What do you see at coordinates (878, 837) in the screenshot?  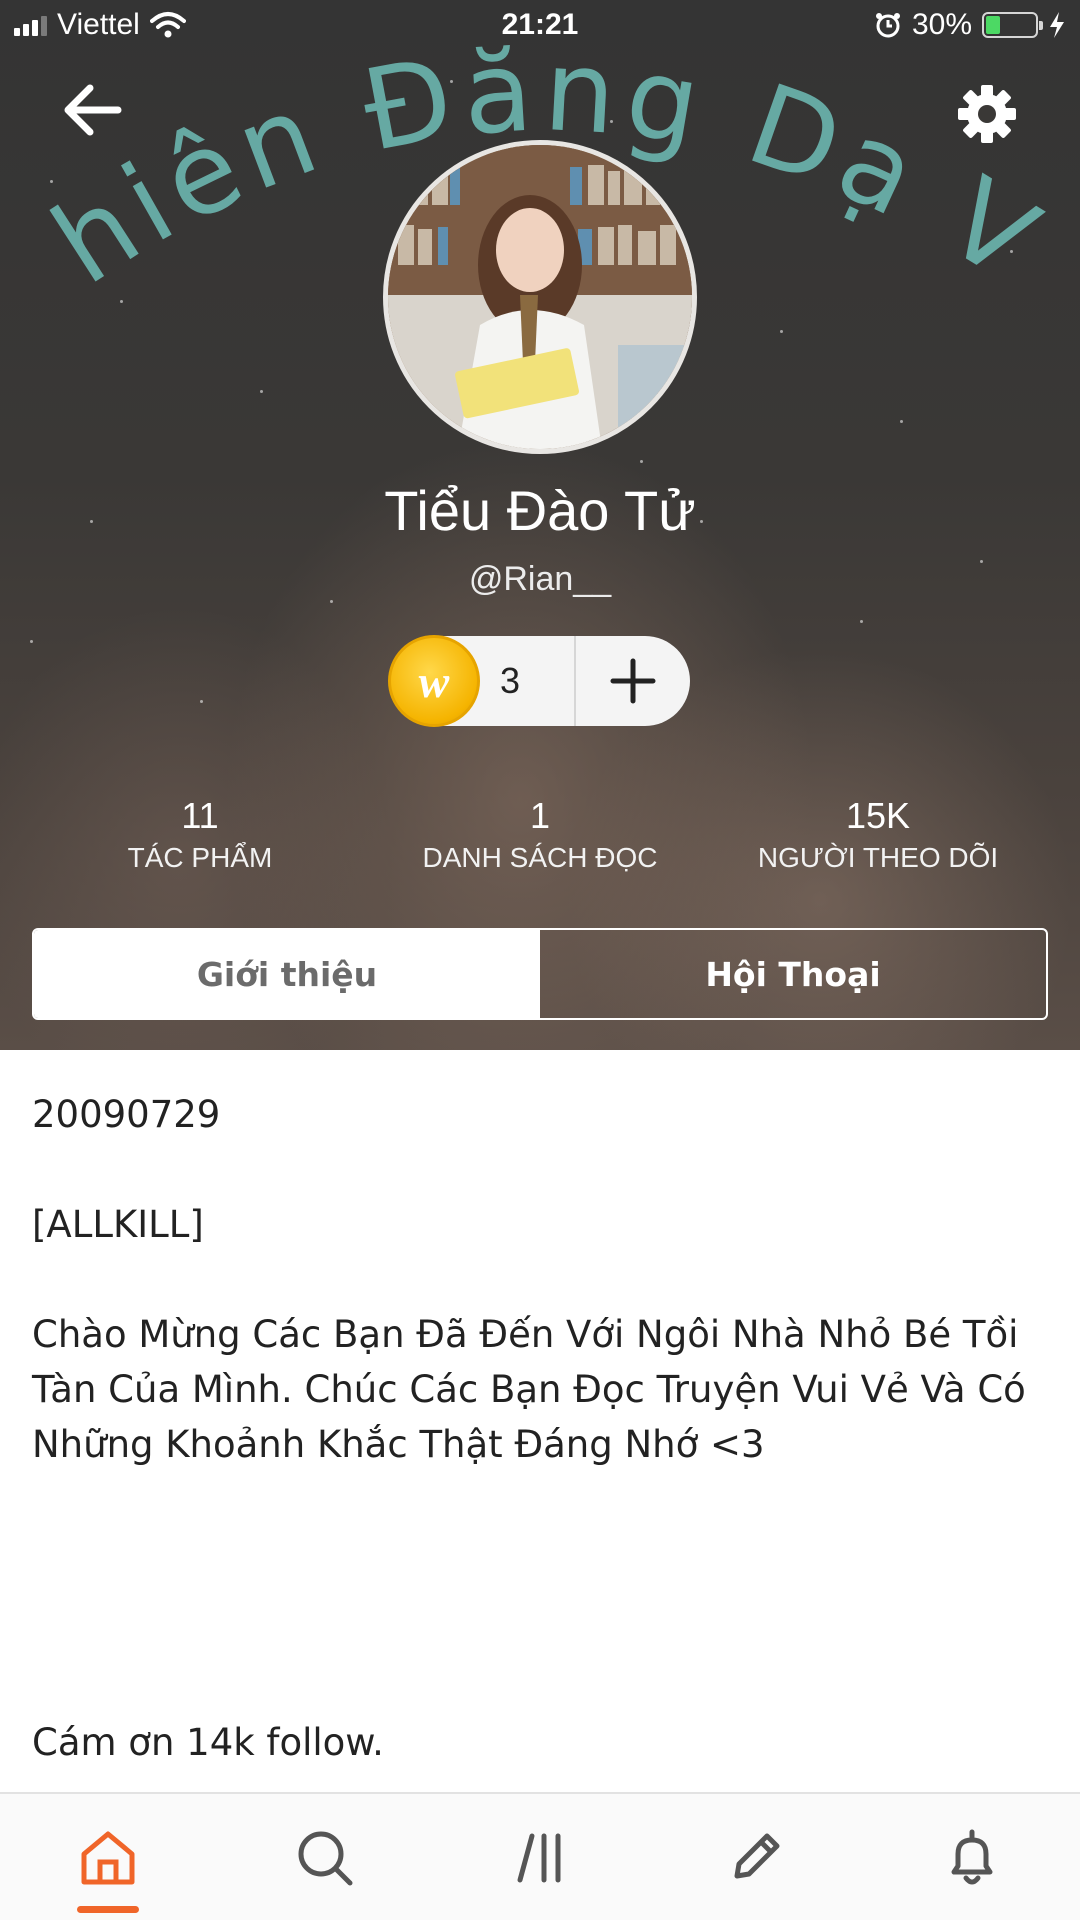 I see `stat-followers: 15K NGƯỜI THEO DÕI` at bounding box center [878, 837].